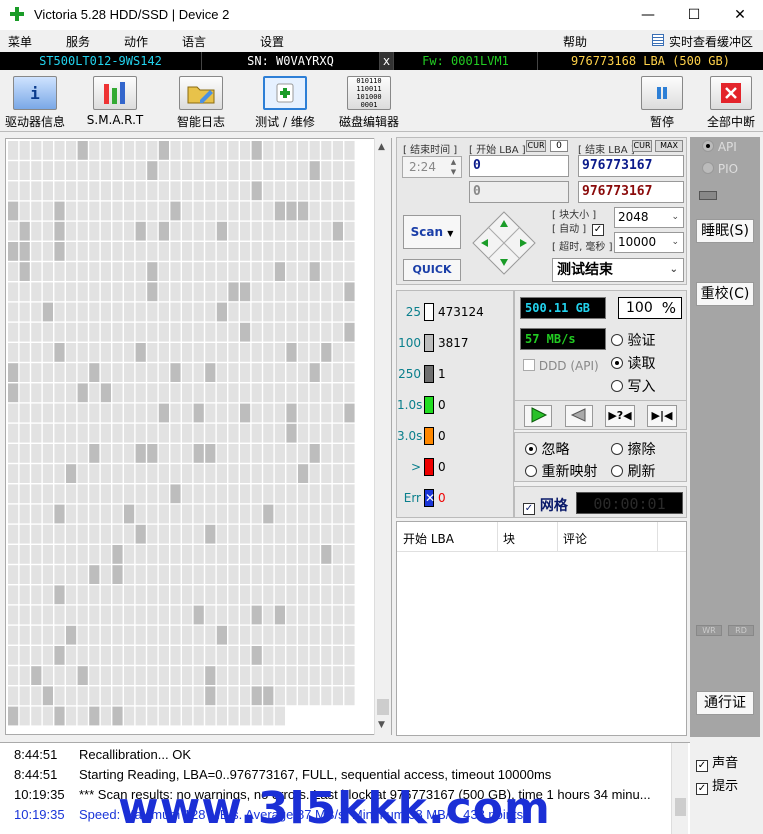 The height and width of the screenshot is (834, 763). I want to click on write-radio: 写入, so click(633, 386).